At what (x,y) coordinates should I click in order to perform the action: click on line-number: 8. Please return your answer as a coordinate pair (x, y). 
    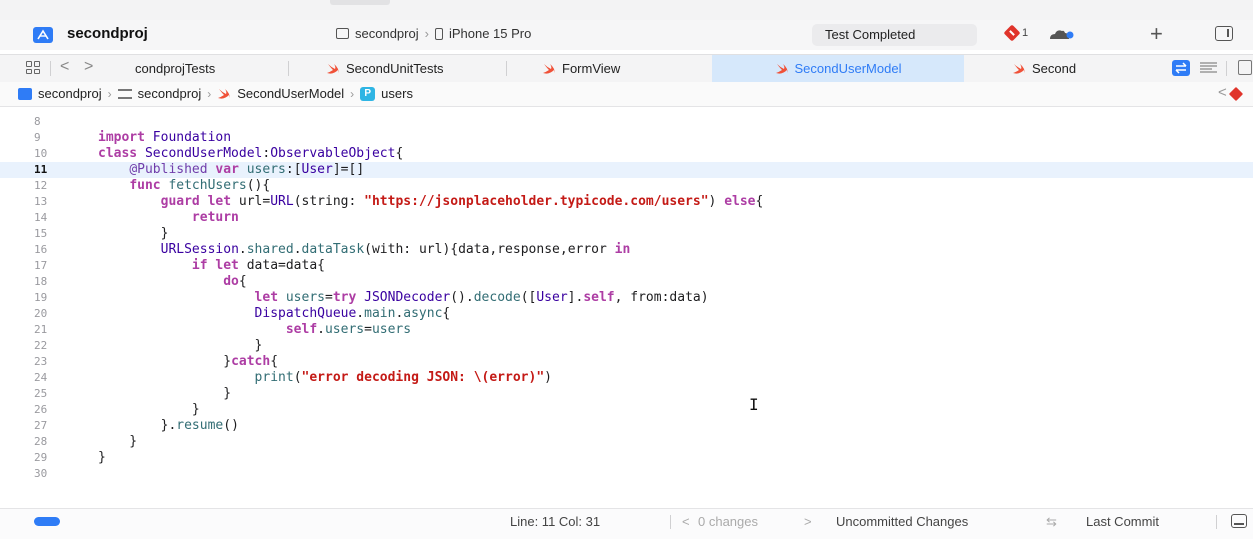
    Looking at the image, I should click on (49, 122).